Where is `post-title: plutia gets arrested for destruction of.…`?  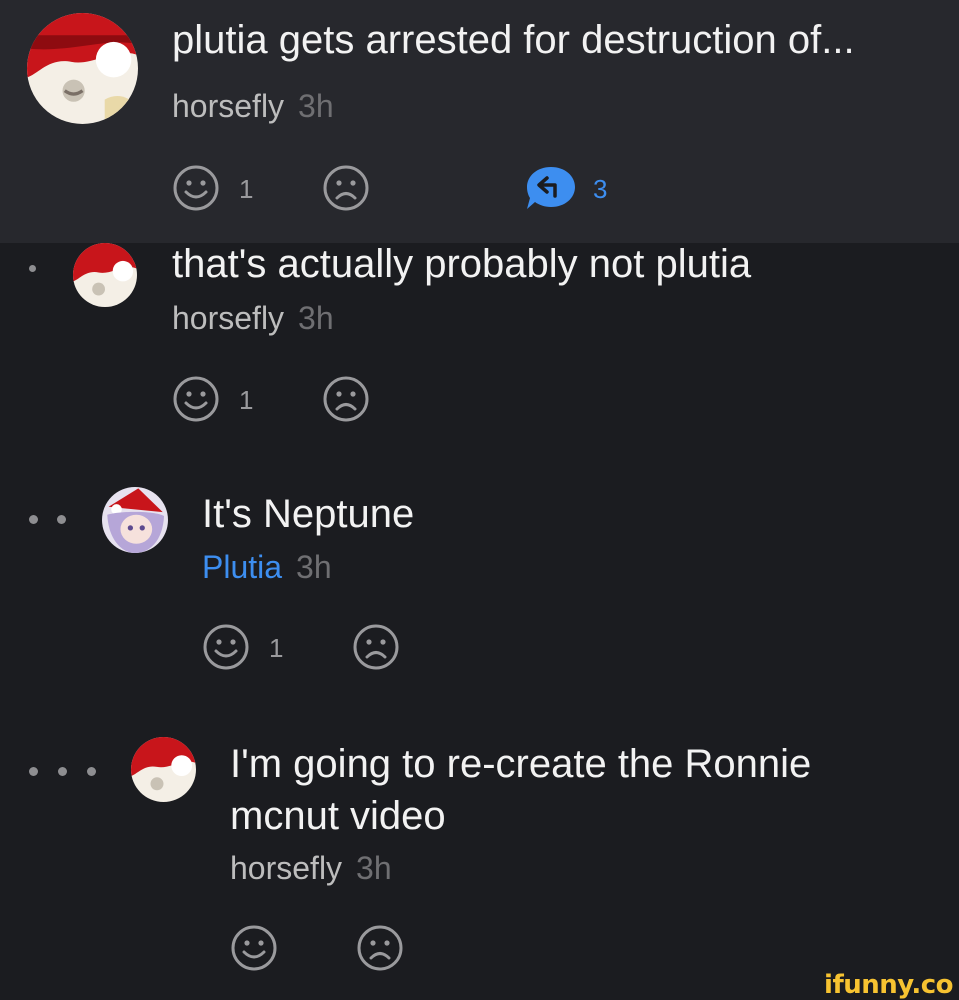 post-title: plutia gets arrested for destruction of.… is located at coordinates (513, 40).